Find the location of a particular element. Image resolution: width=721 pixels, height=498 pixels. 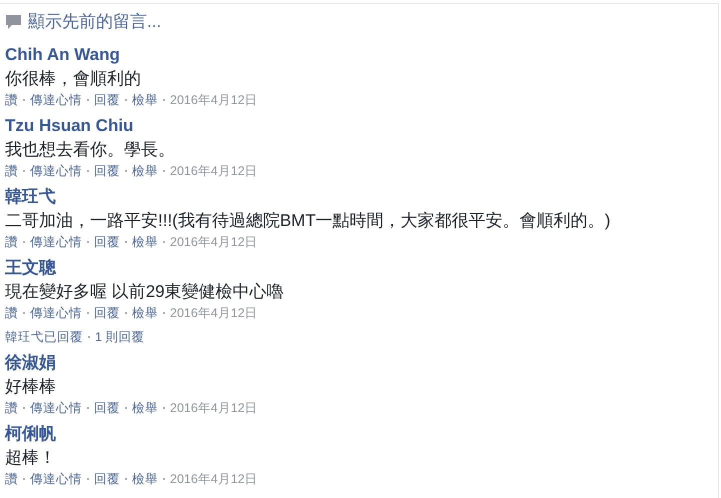

replied-by-link: 韓玨弋已回覆 is located at coordinates (44, 337).